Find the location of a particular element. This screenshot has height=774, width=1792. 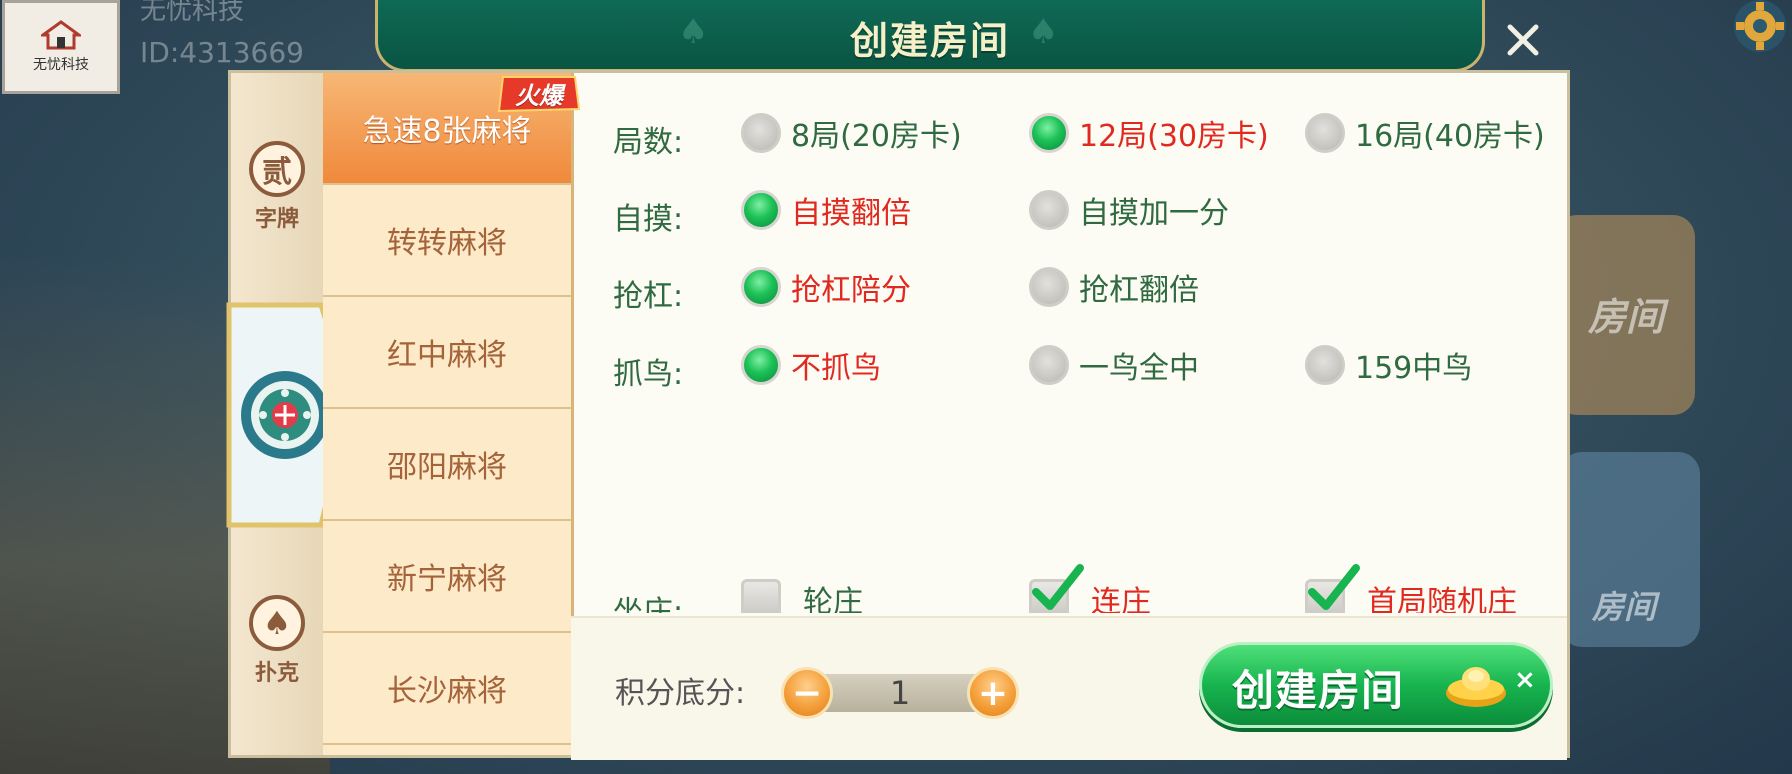

option-text: 8局(20房卡) is located at coordinates (876, 136).